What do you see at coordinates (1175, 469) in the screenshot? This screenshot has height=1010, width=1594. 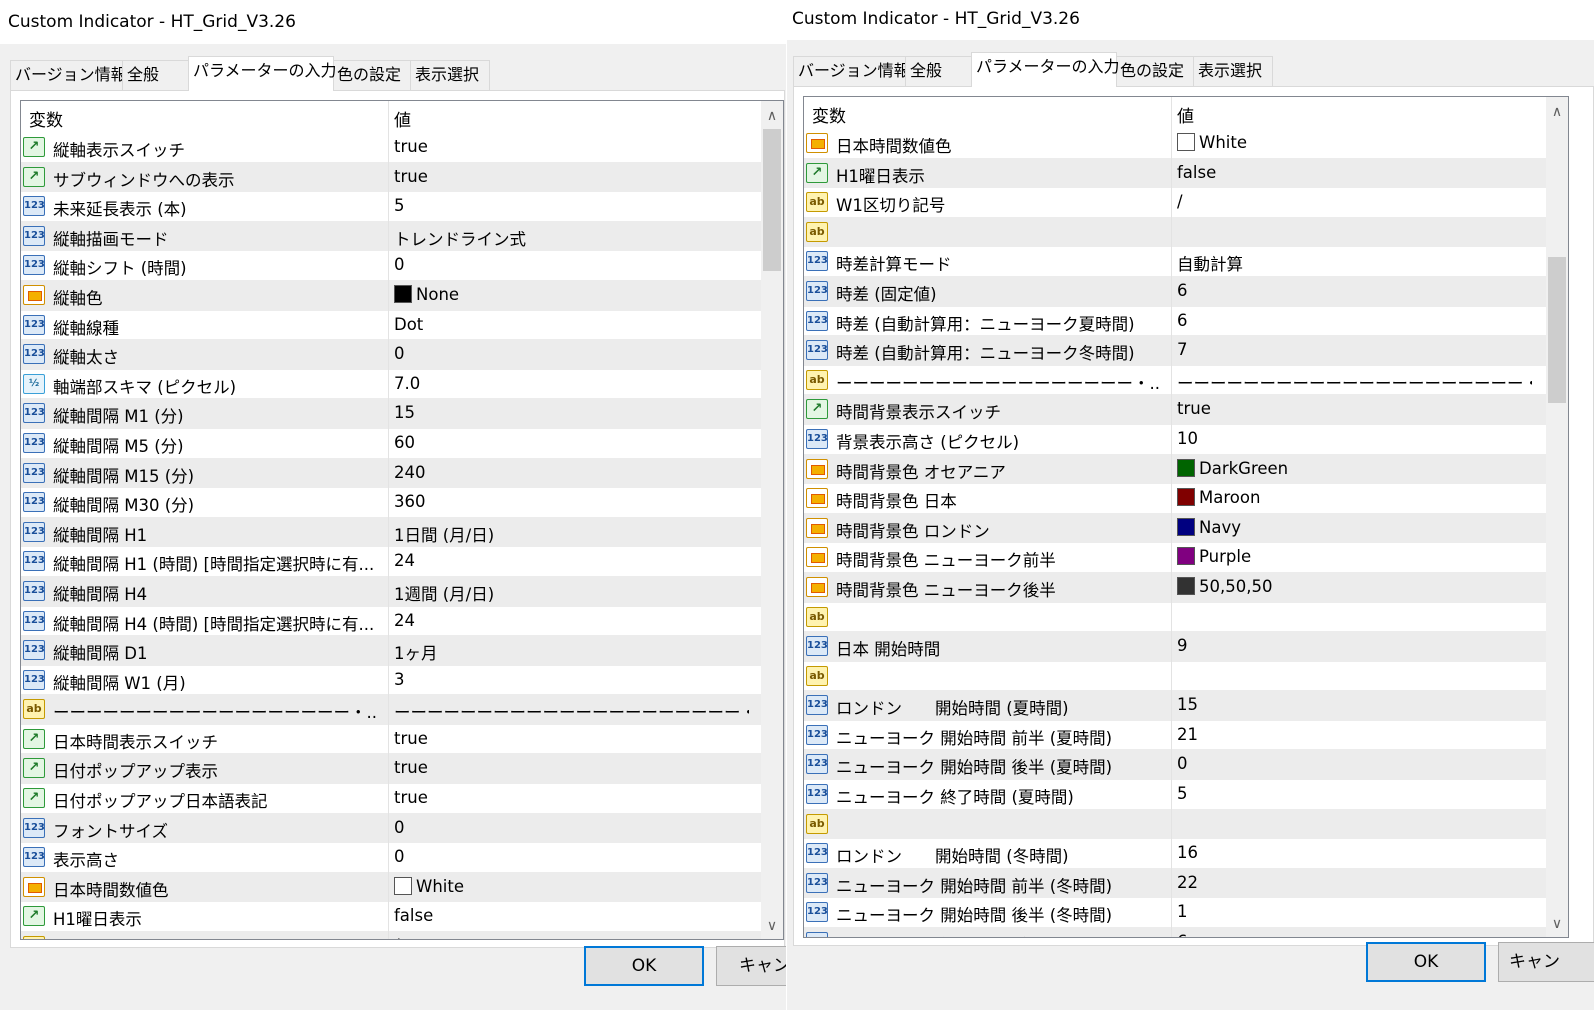 I see `table-row: 時間背景色 オセアニア DarkGreen` at bounding box center [1175, 469].